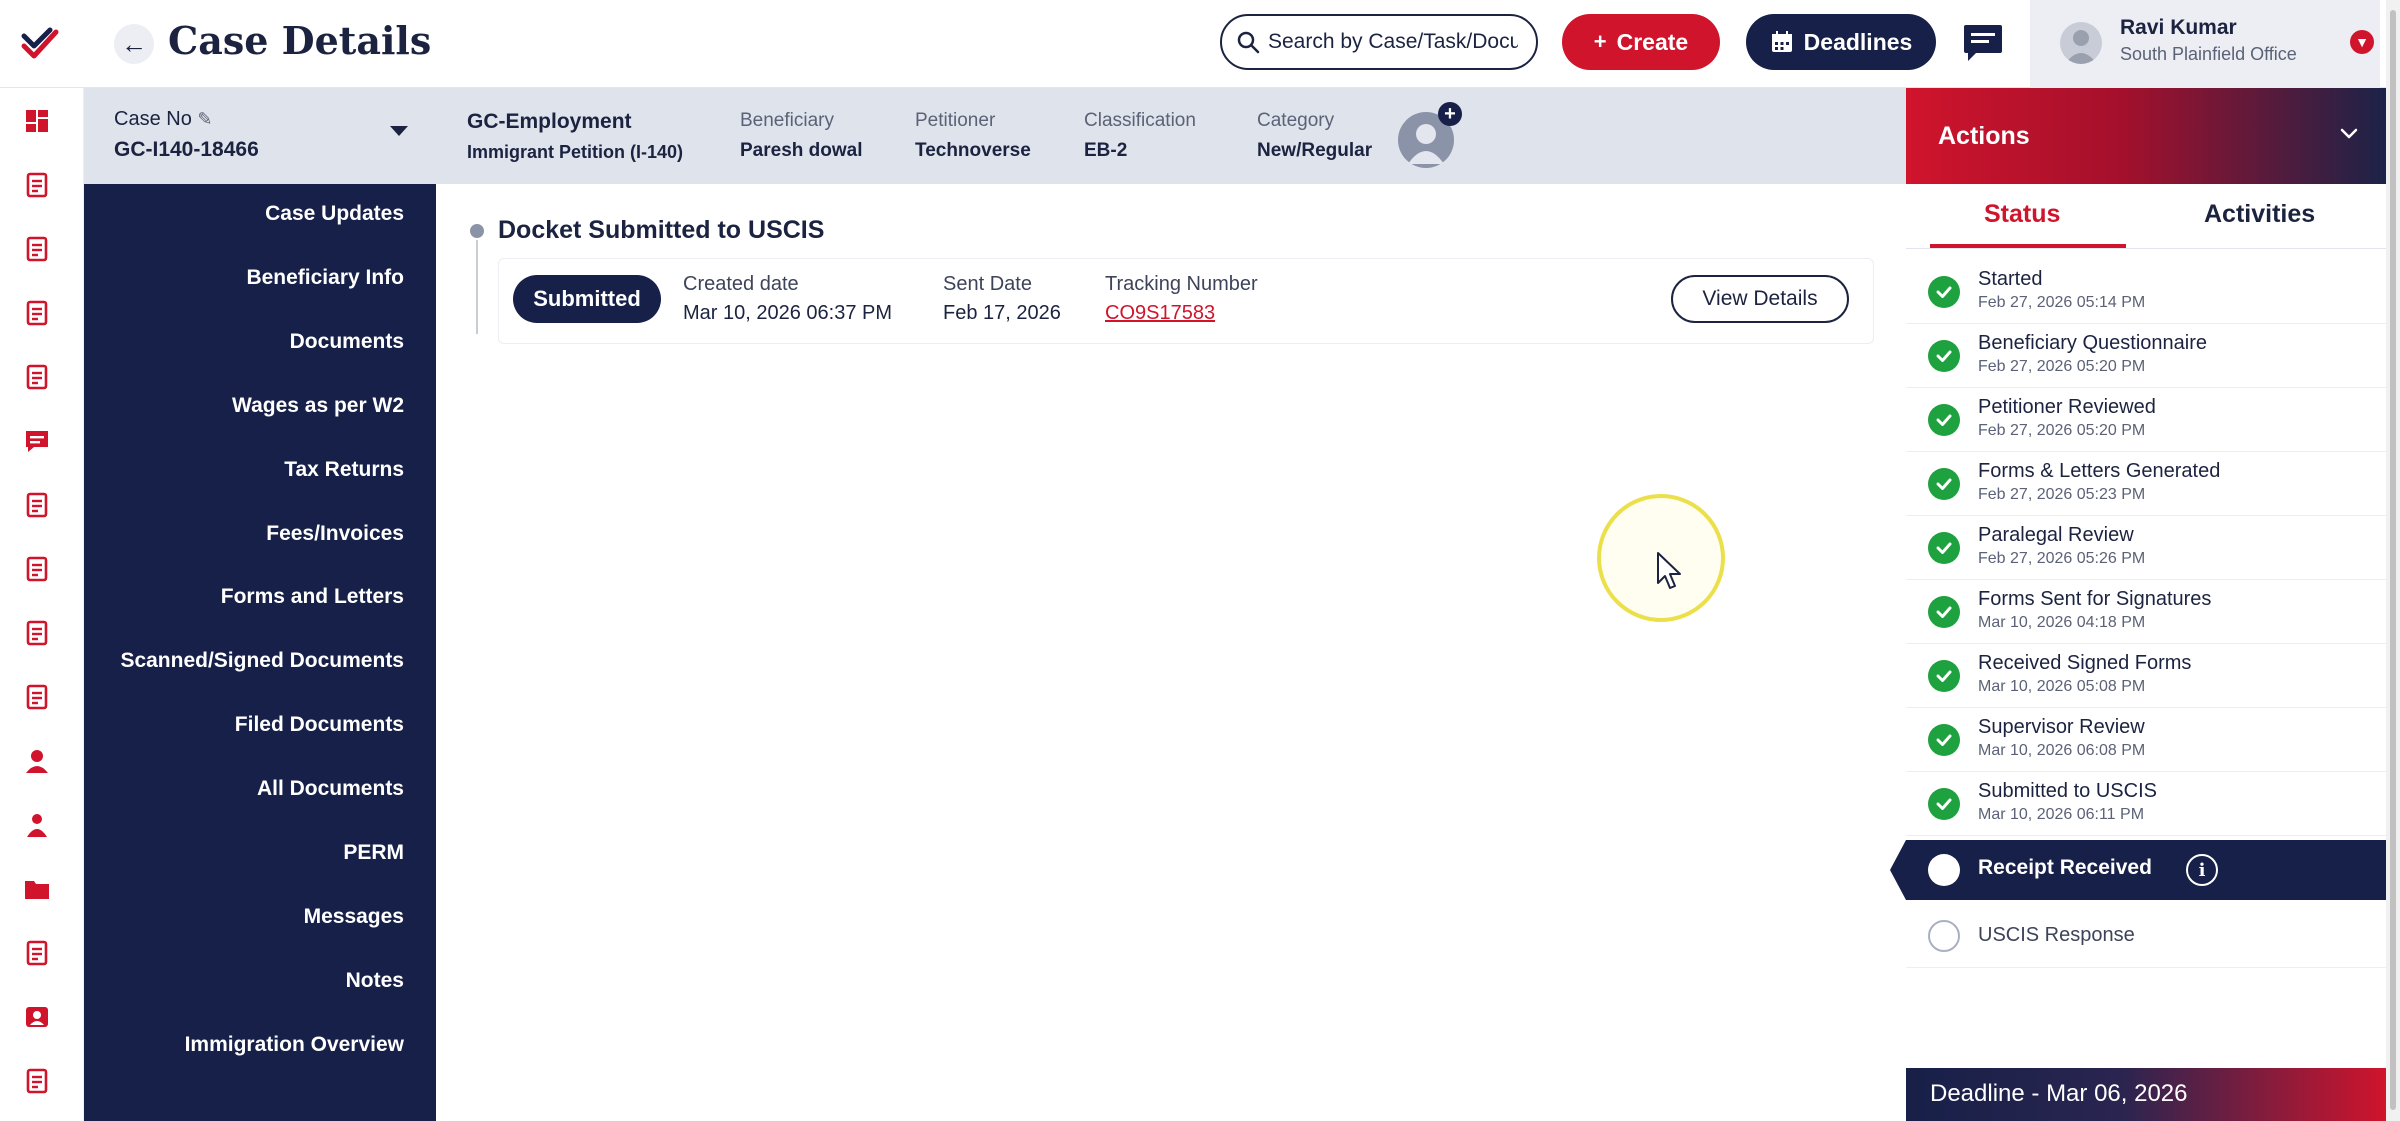  I want to click on back-arrow-icon: ←, so click(134, 44).